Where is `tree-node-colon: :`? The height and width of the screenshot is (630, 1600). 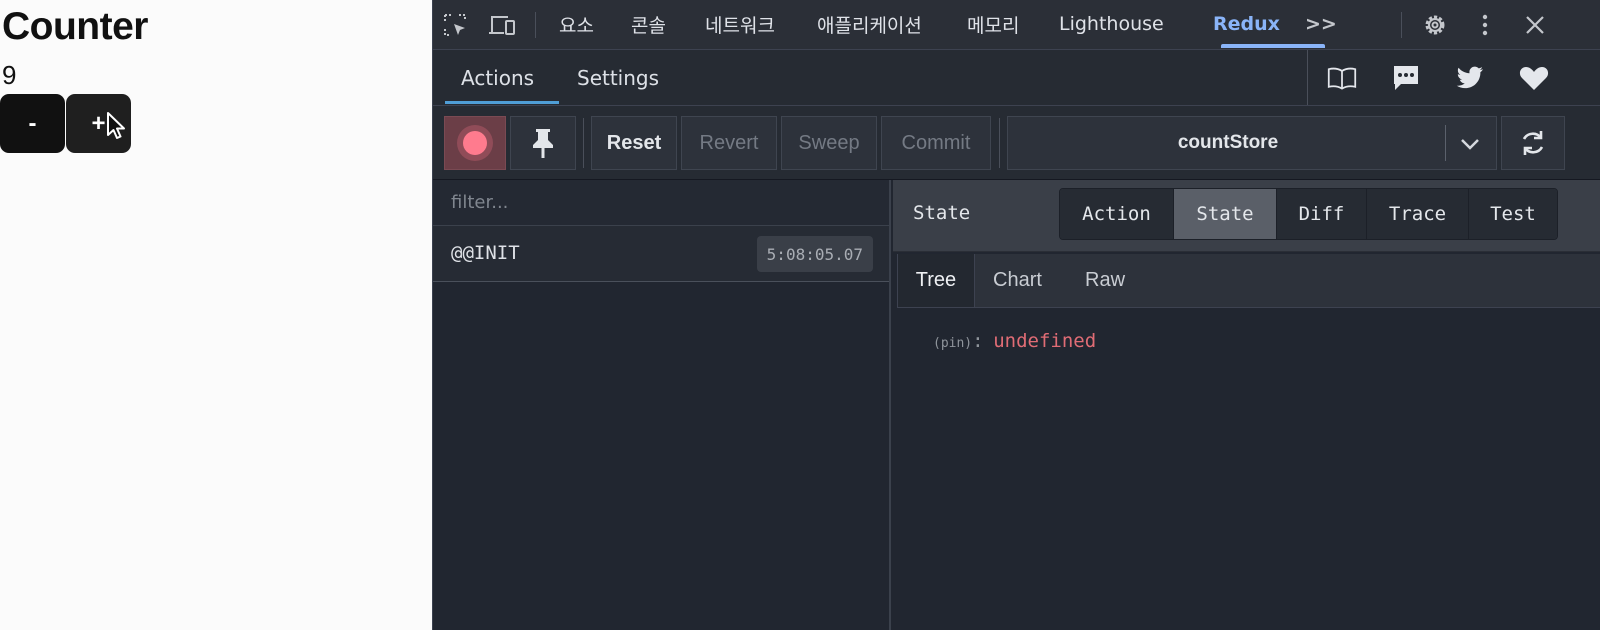 tree-node-colon: : is located at coordinates (978, 341).